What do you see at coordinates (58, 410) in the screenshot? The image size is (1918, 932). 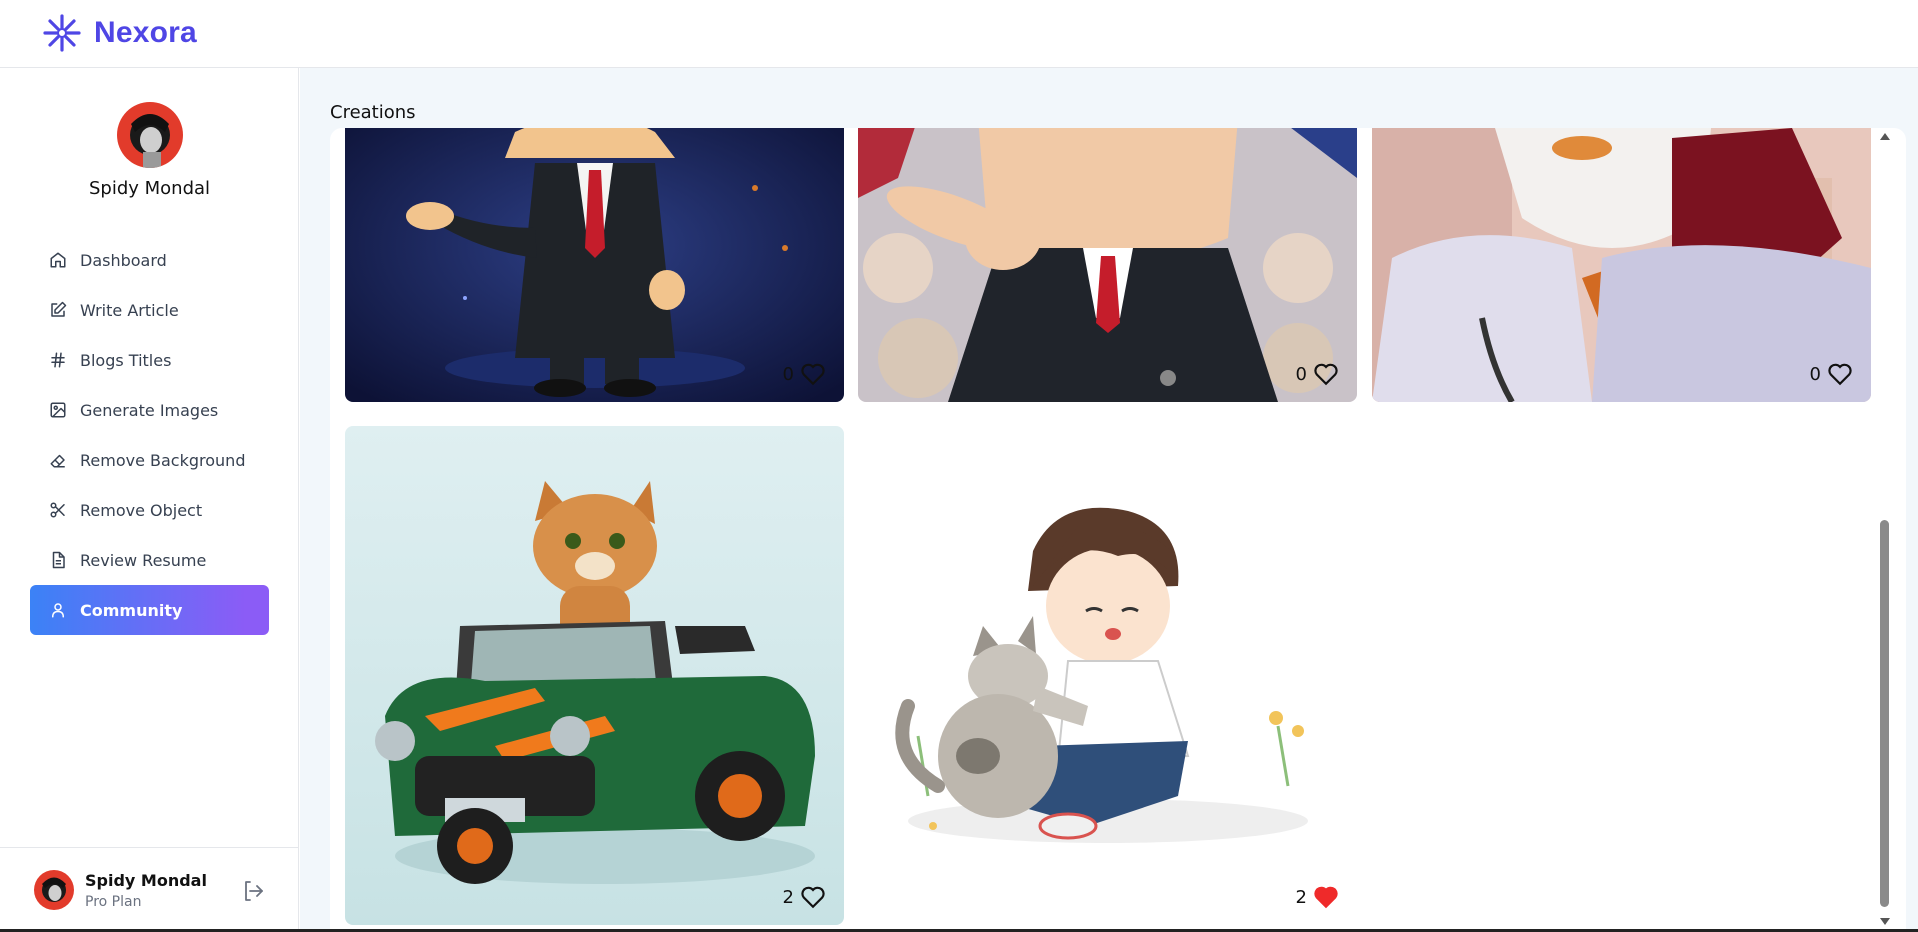 I see `image-icon` at bounding box center [58, 410].